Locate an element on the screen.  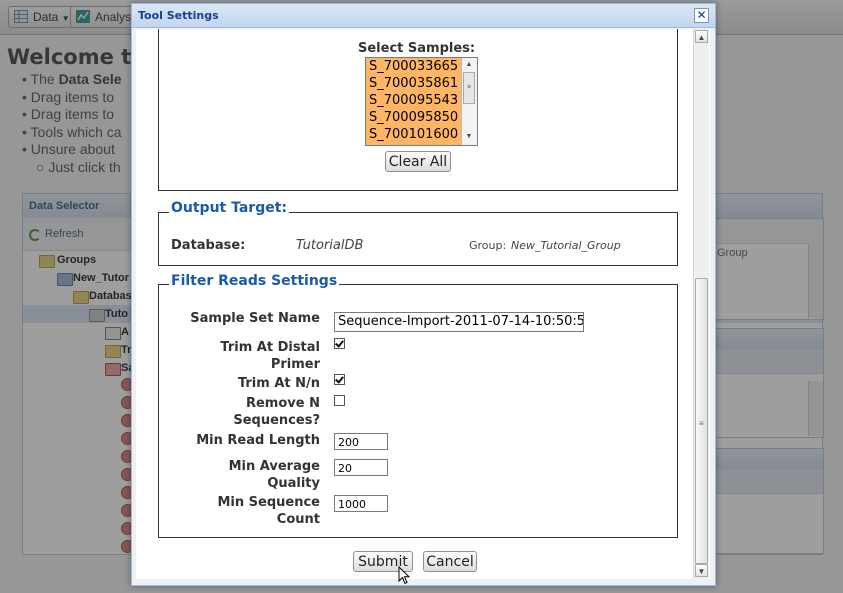
min-read-length-label: Min Read Length is located at coordinates (258, 440).